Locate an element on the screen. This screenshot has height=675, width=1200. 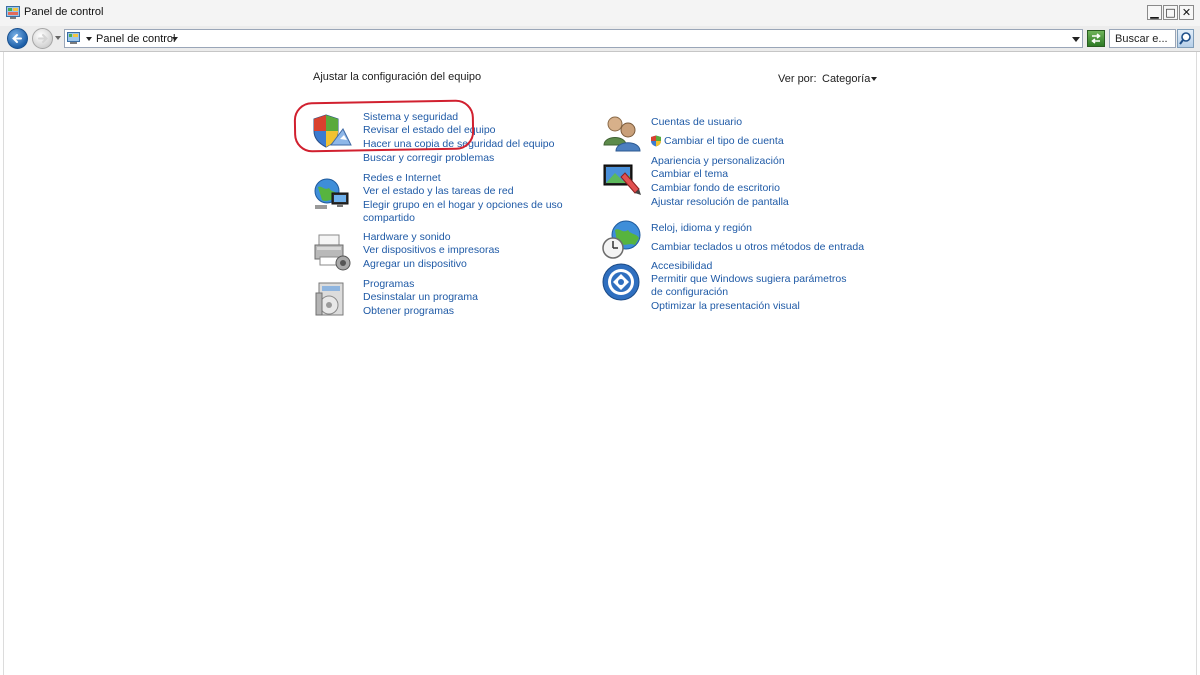
back-button is located at coordinates (17, 38).